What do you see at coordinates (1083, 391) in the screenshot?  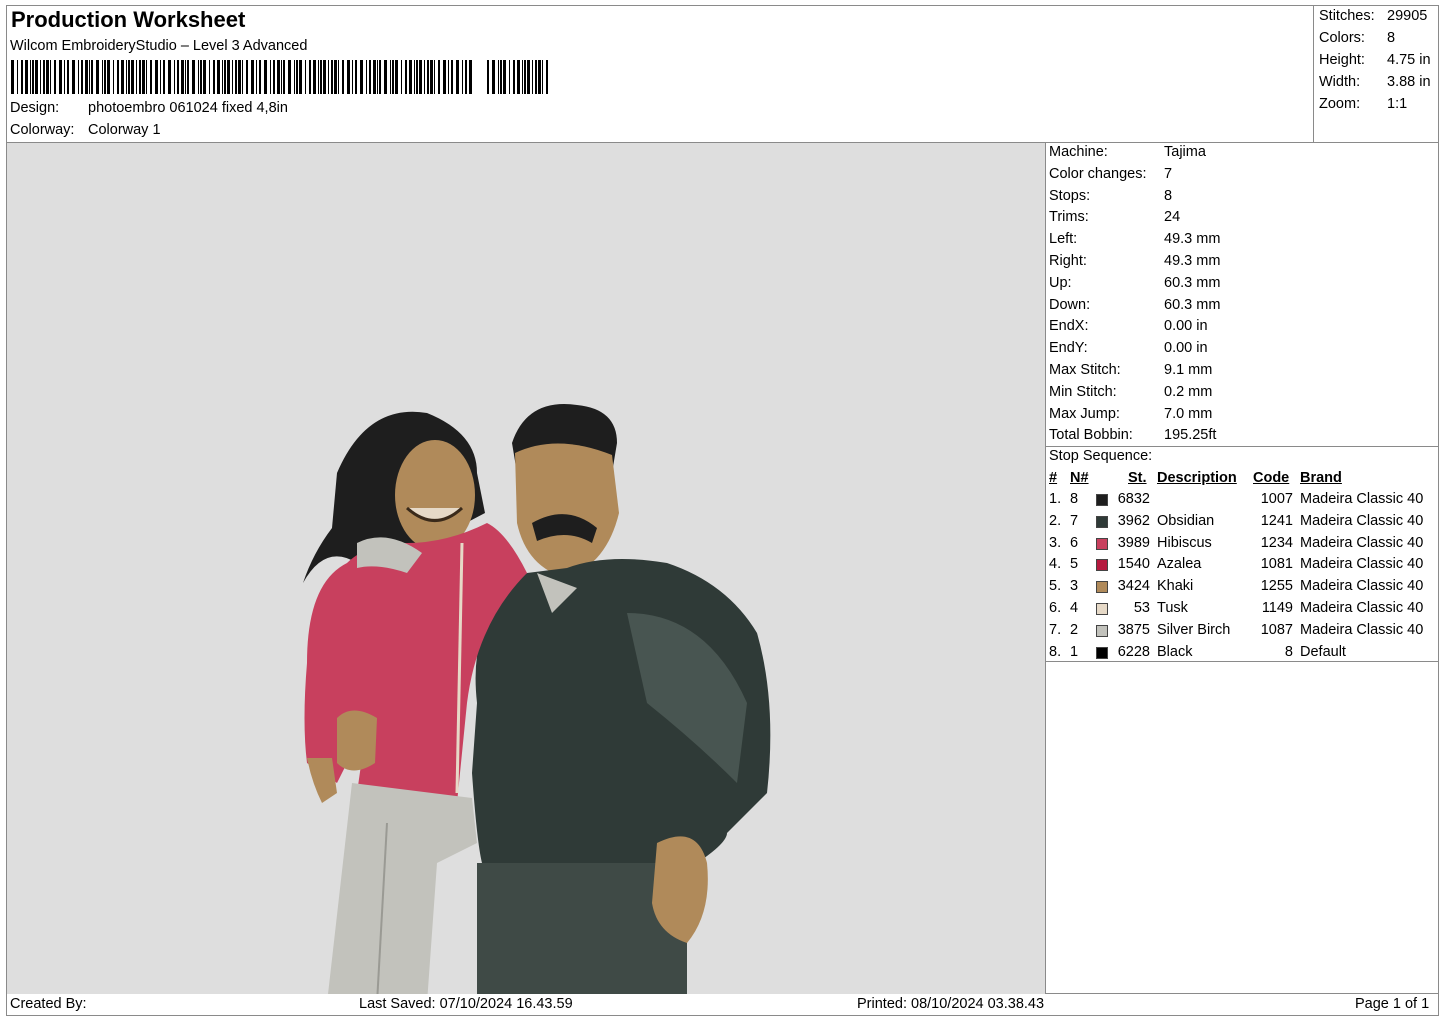 I see `machine-info-label: Min Stitch:` at bounding box center [1083, 391].